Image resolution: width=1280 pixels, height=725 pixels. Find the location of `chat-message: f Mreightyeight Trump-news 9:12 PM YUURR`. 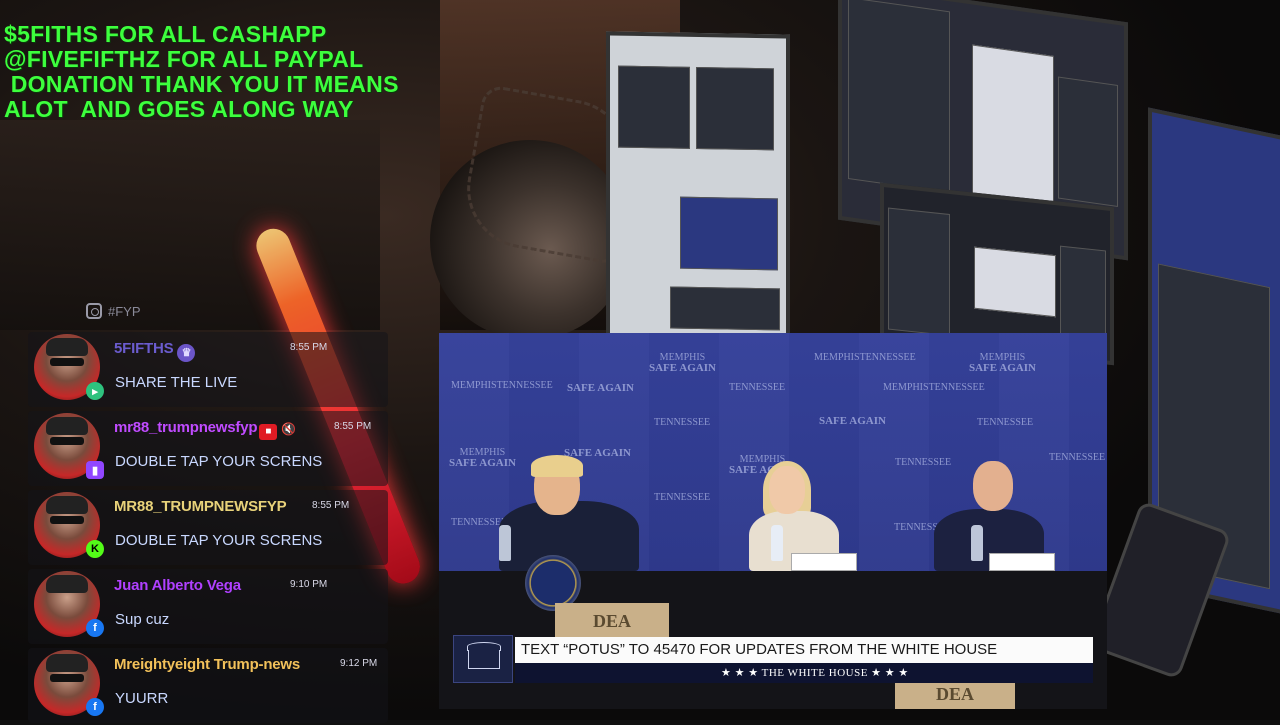

chat-message: f Mreightyeight Trump-news 9:12 PM YUURR is located at coordinates (208, 685).